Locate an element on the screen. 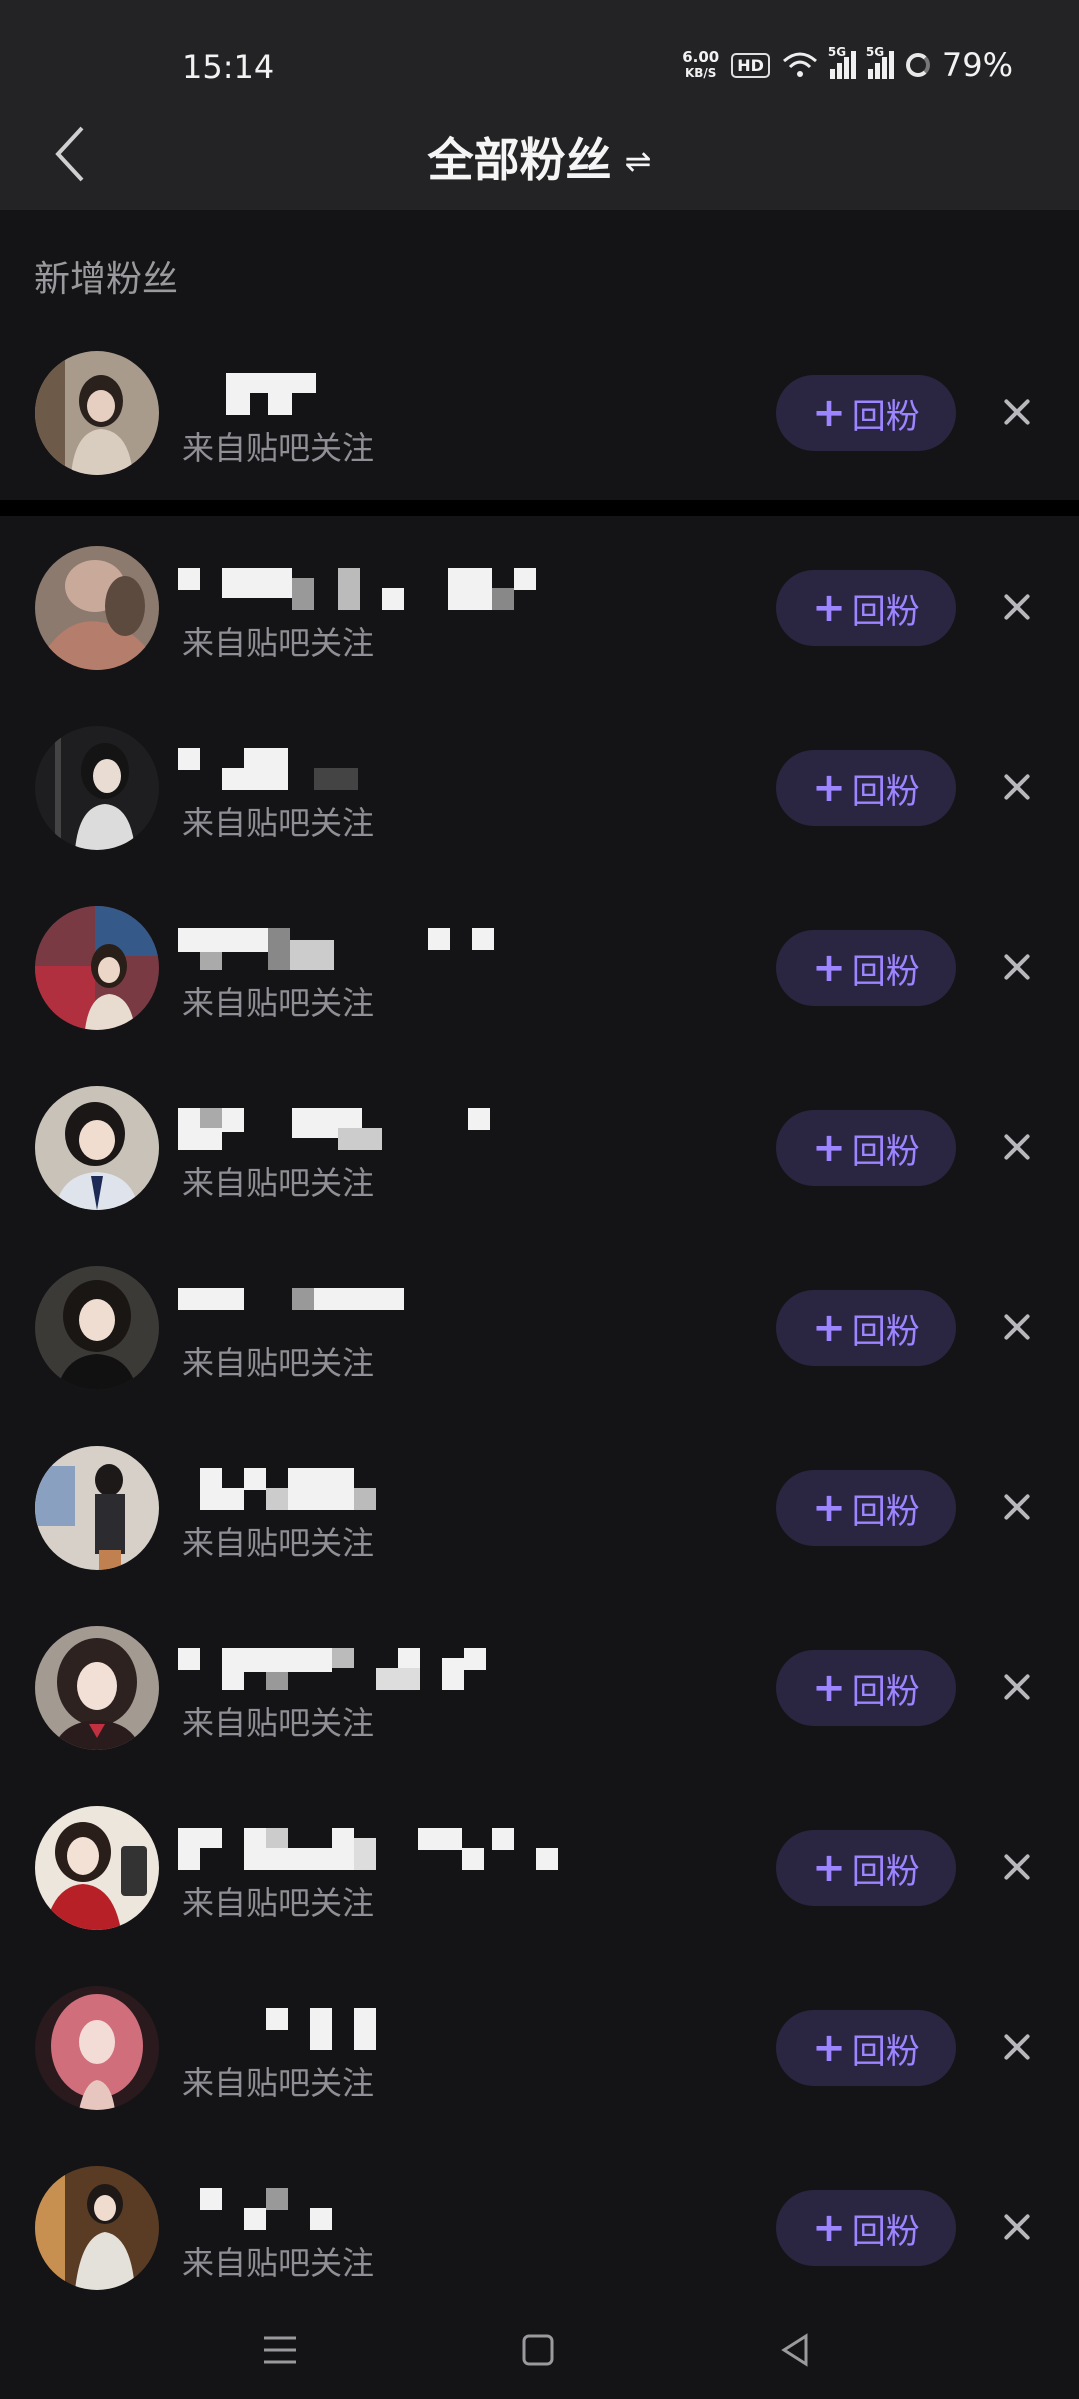 The width and height of the screenshot is (1079, 2399). wifi-icon is located at coordinates (799, 64).